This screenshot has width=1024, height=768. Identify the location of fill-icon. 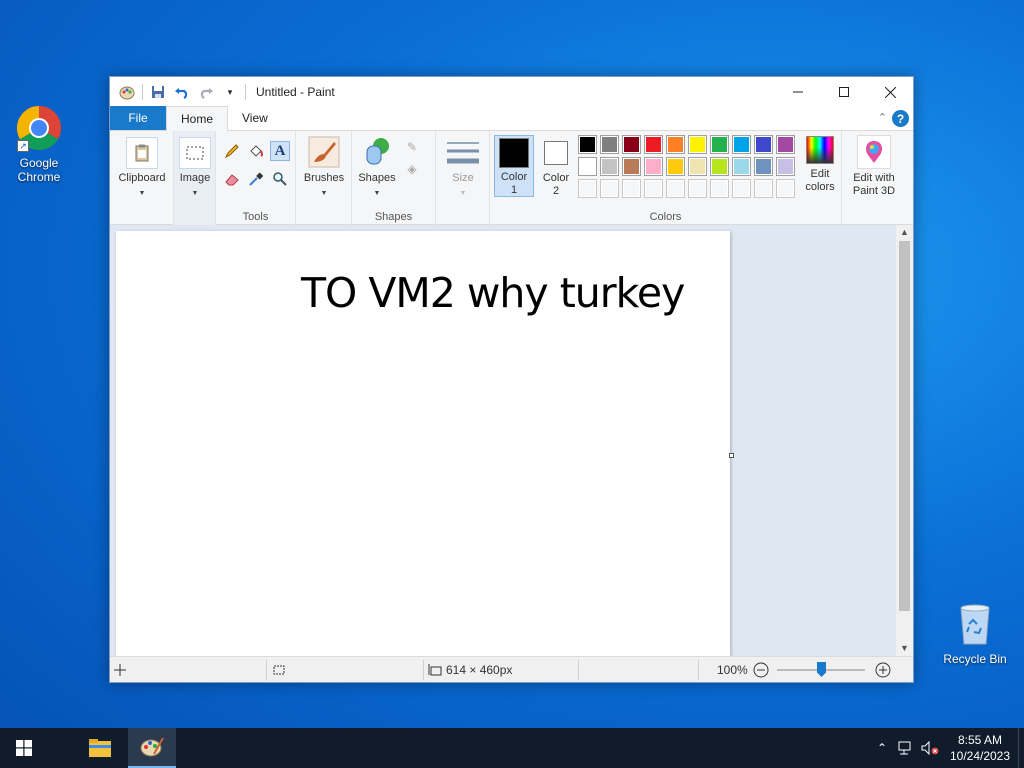
(256, 151).